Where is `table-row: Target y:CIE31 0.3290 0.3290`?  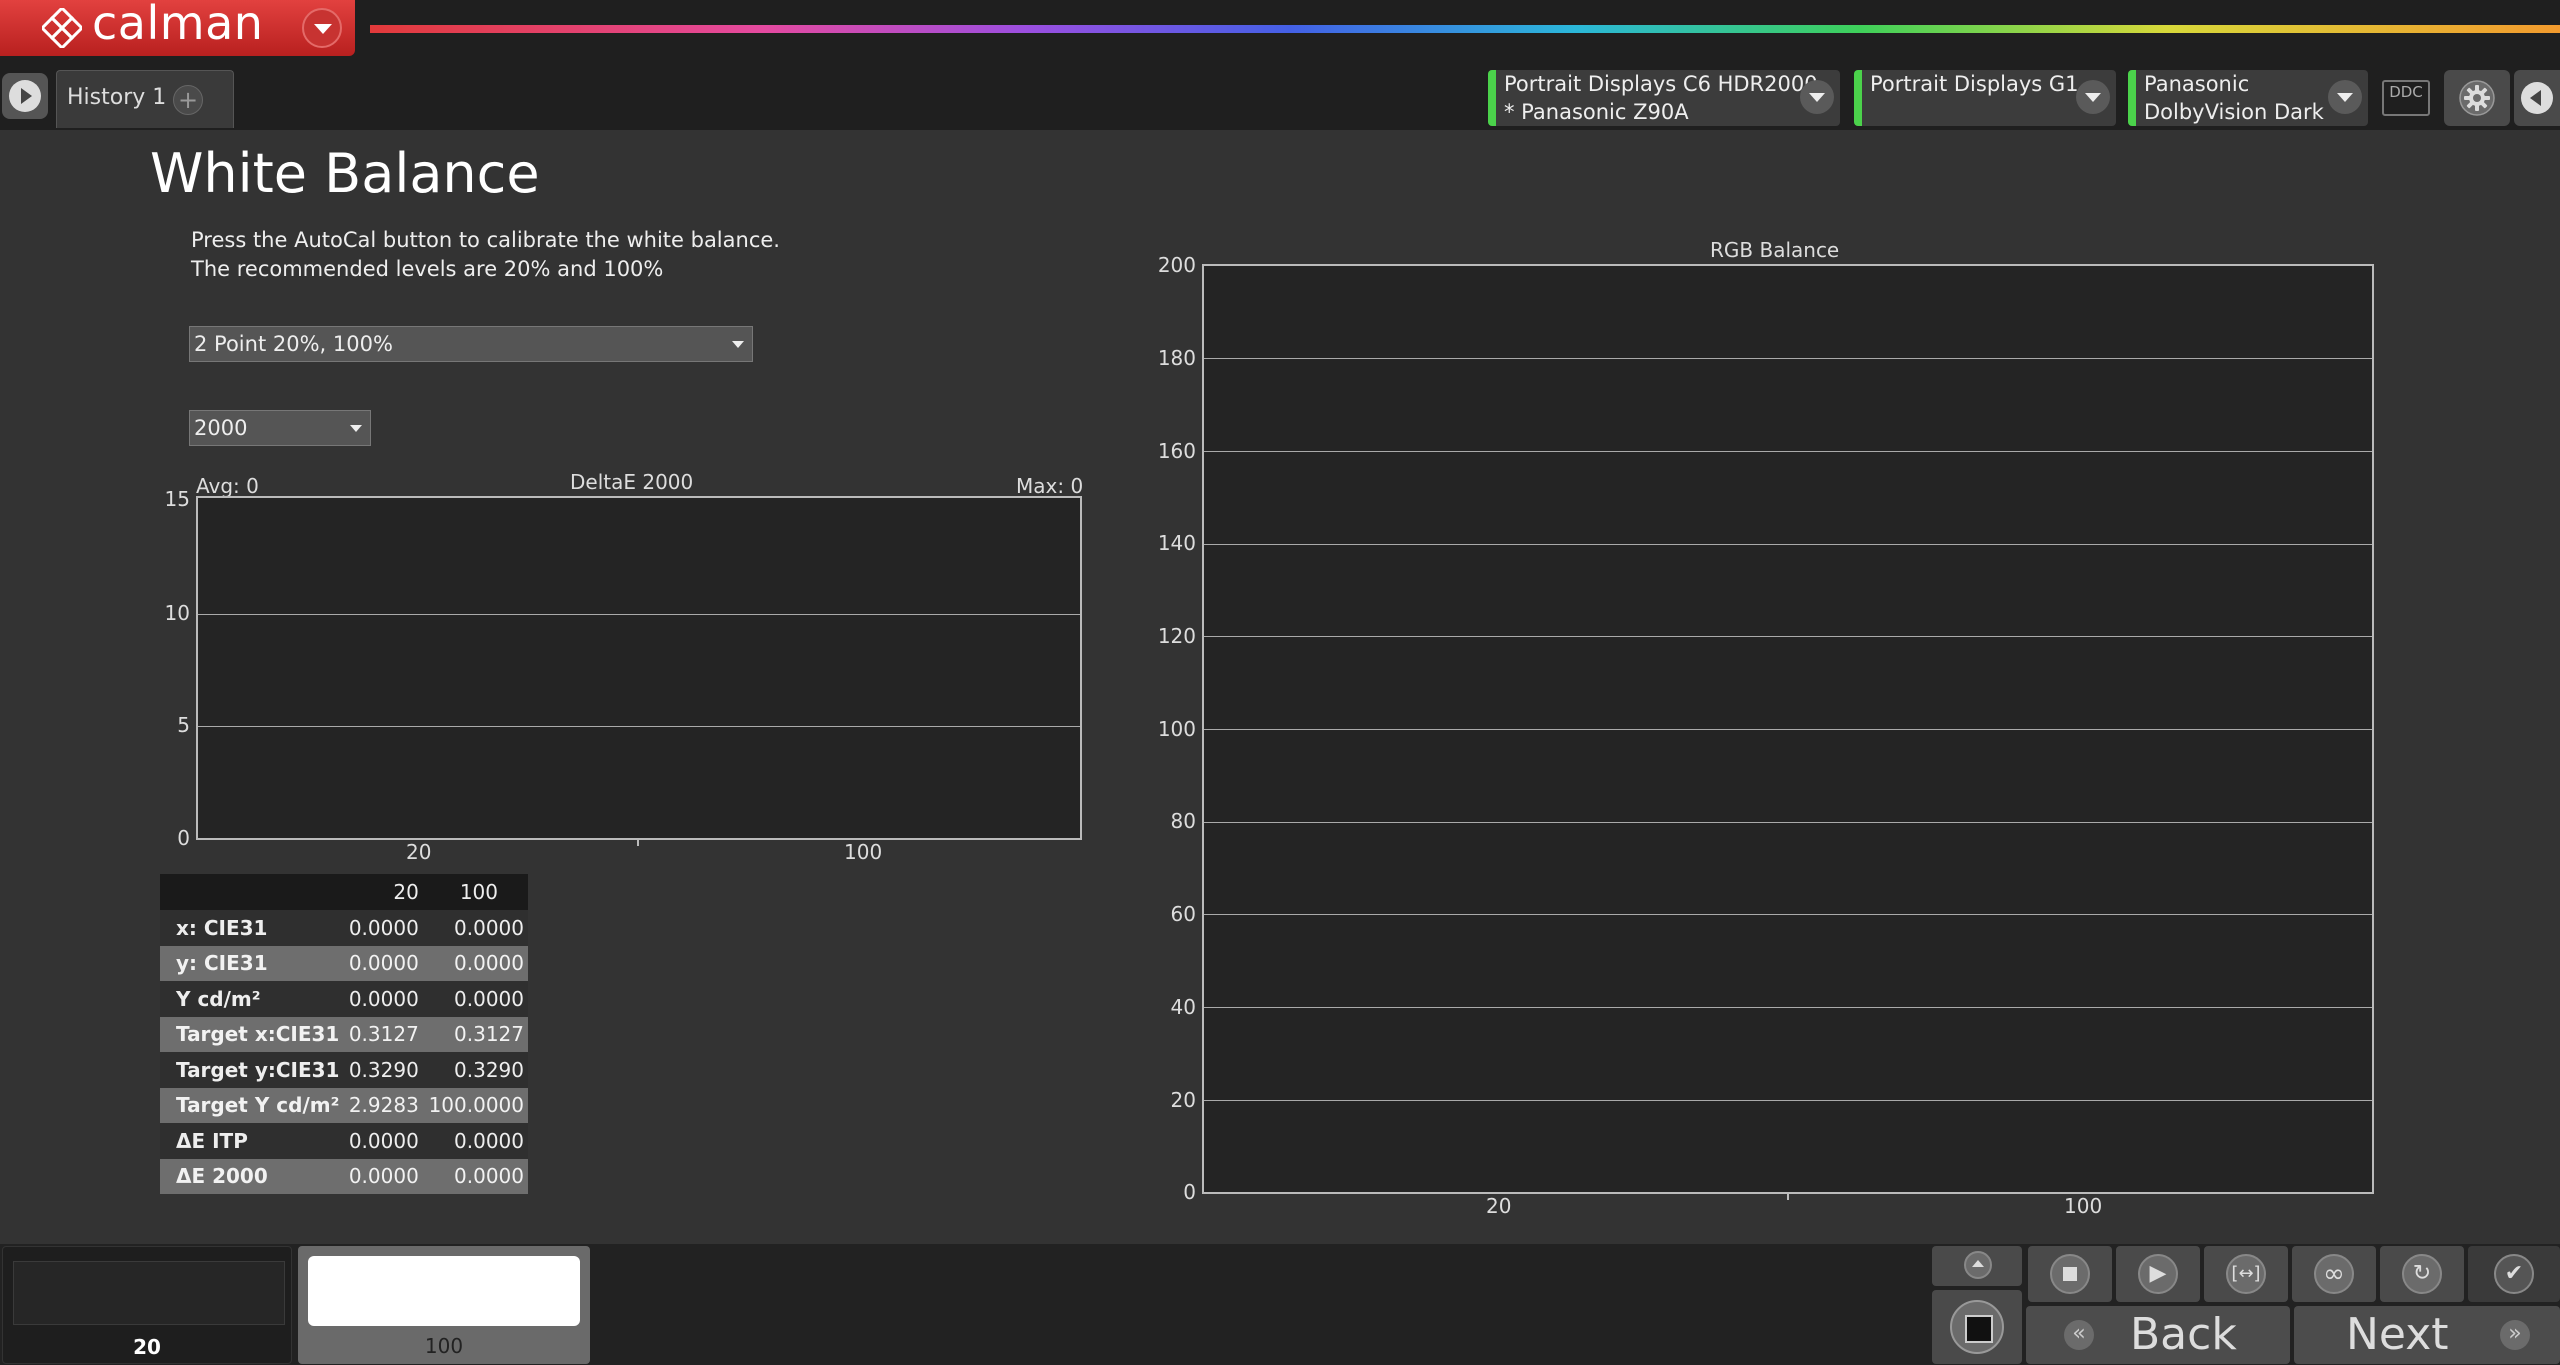 table-row: Target y:CIE31 0.3290 0.3290 is located at coordinates (344, 1070).